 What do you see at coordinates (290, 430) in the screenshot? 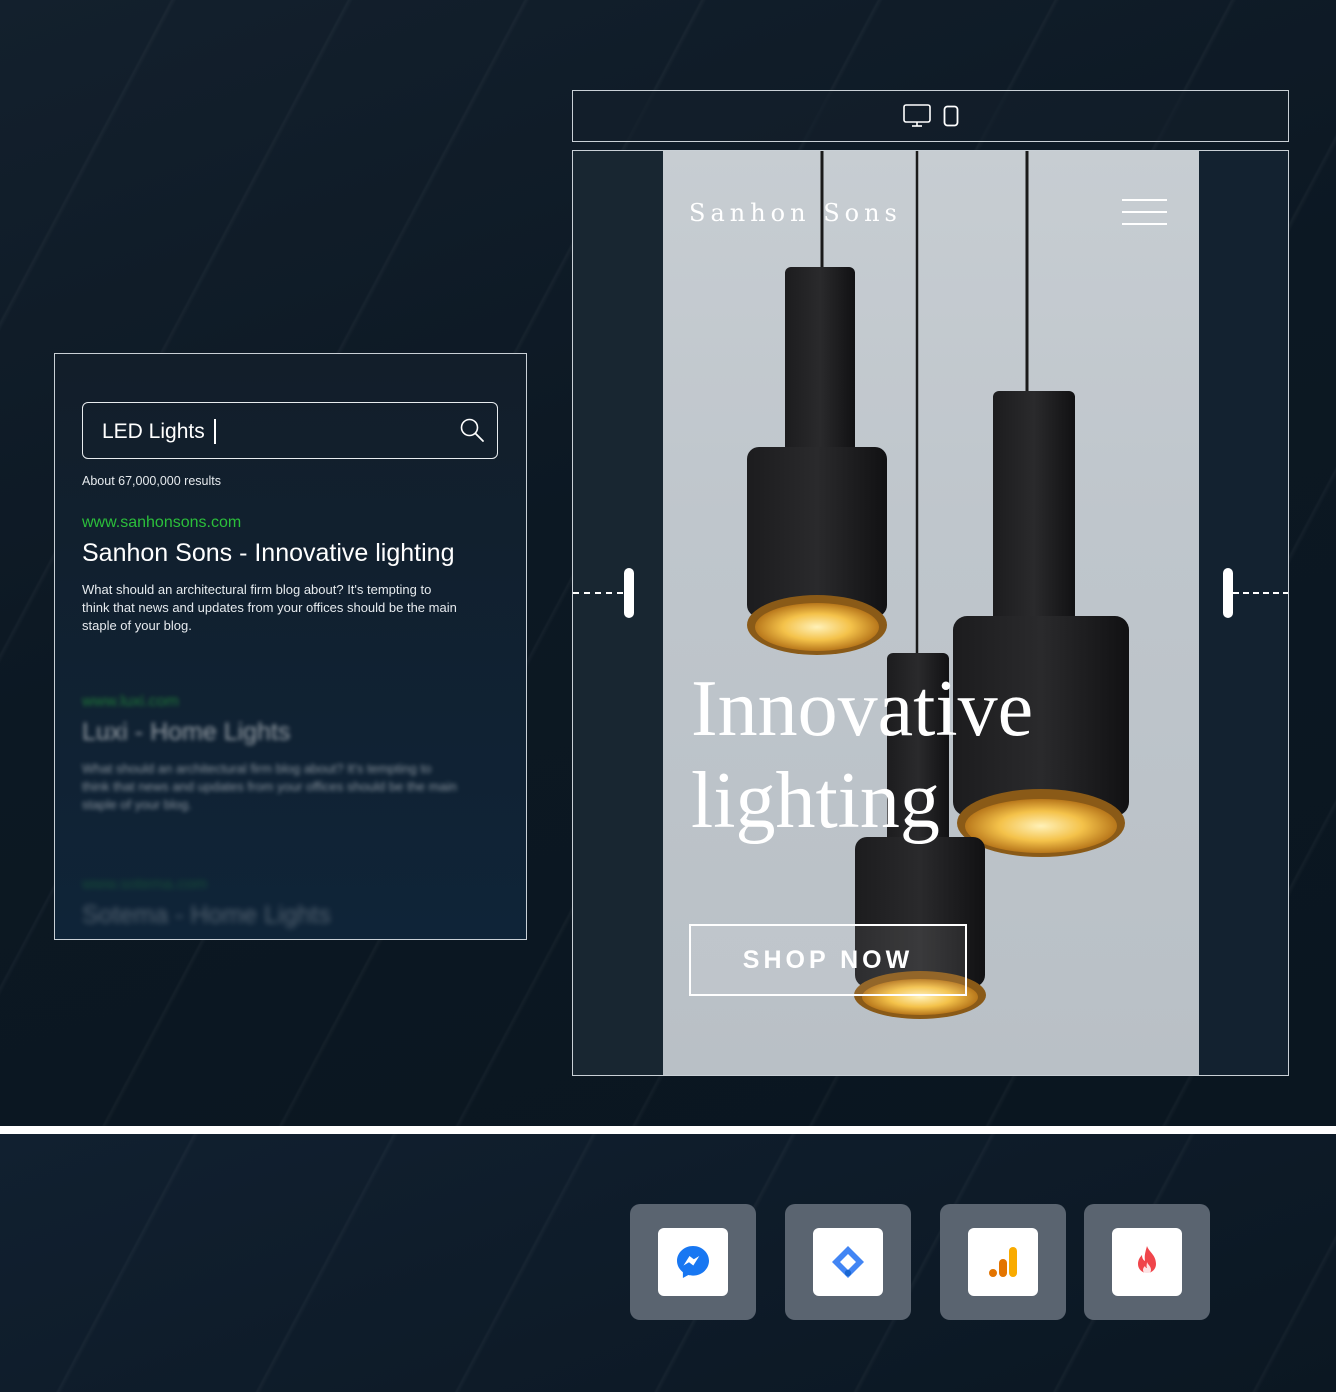
I see `search-input: LED Lights` at bounding box center [290, 430].